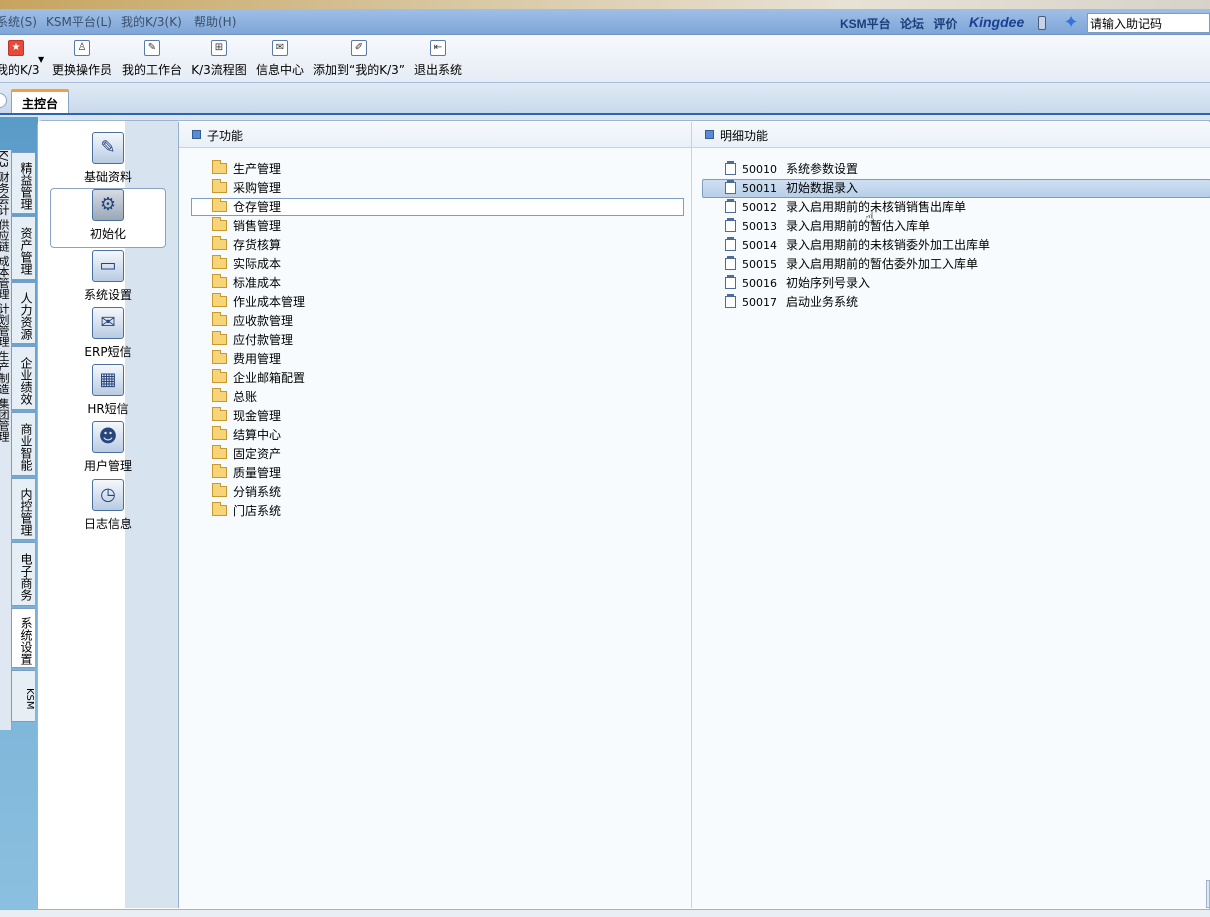 The image size is (1210, 917). Describe the element at coordinates (258, 302) in the screenshot. I see `list-item: 作业成本管理` at that location.